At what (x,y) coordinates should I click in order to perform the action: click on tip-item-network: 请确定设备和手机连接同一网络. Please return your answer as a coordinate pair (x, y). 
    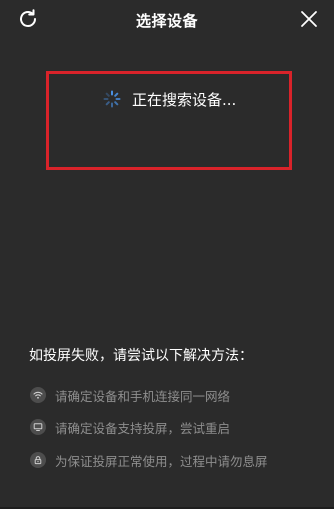
    Looking at the image, I should click on (130, 395).